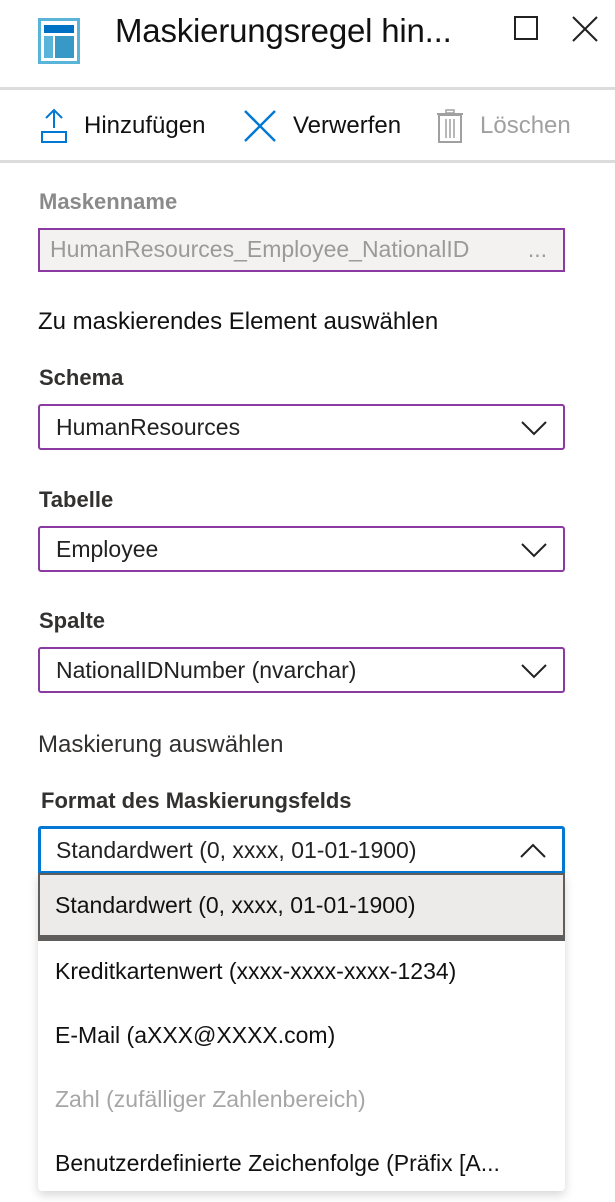 Image resolution: width=615 pixels, height=1202 pixels. I want to click on column-value: NationalIDNumber (nvarchar), so click(206, 669).